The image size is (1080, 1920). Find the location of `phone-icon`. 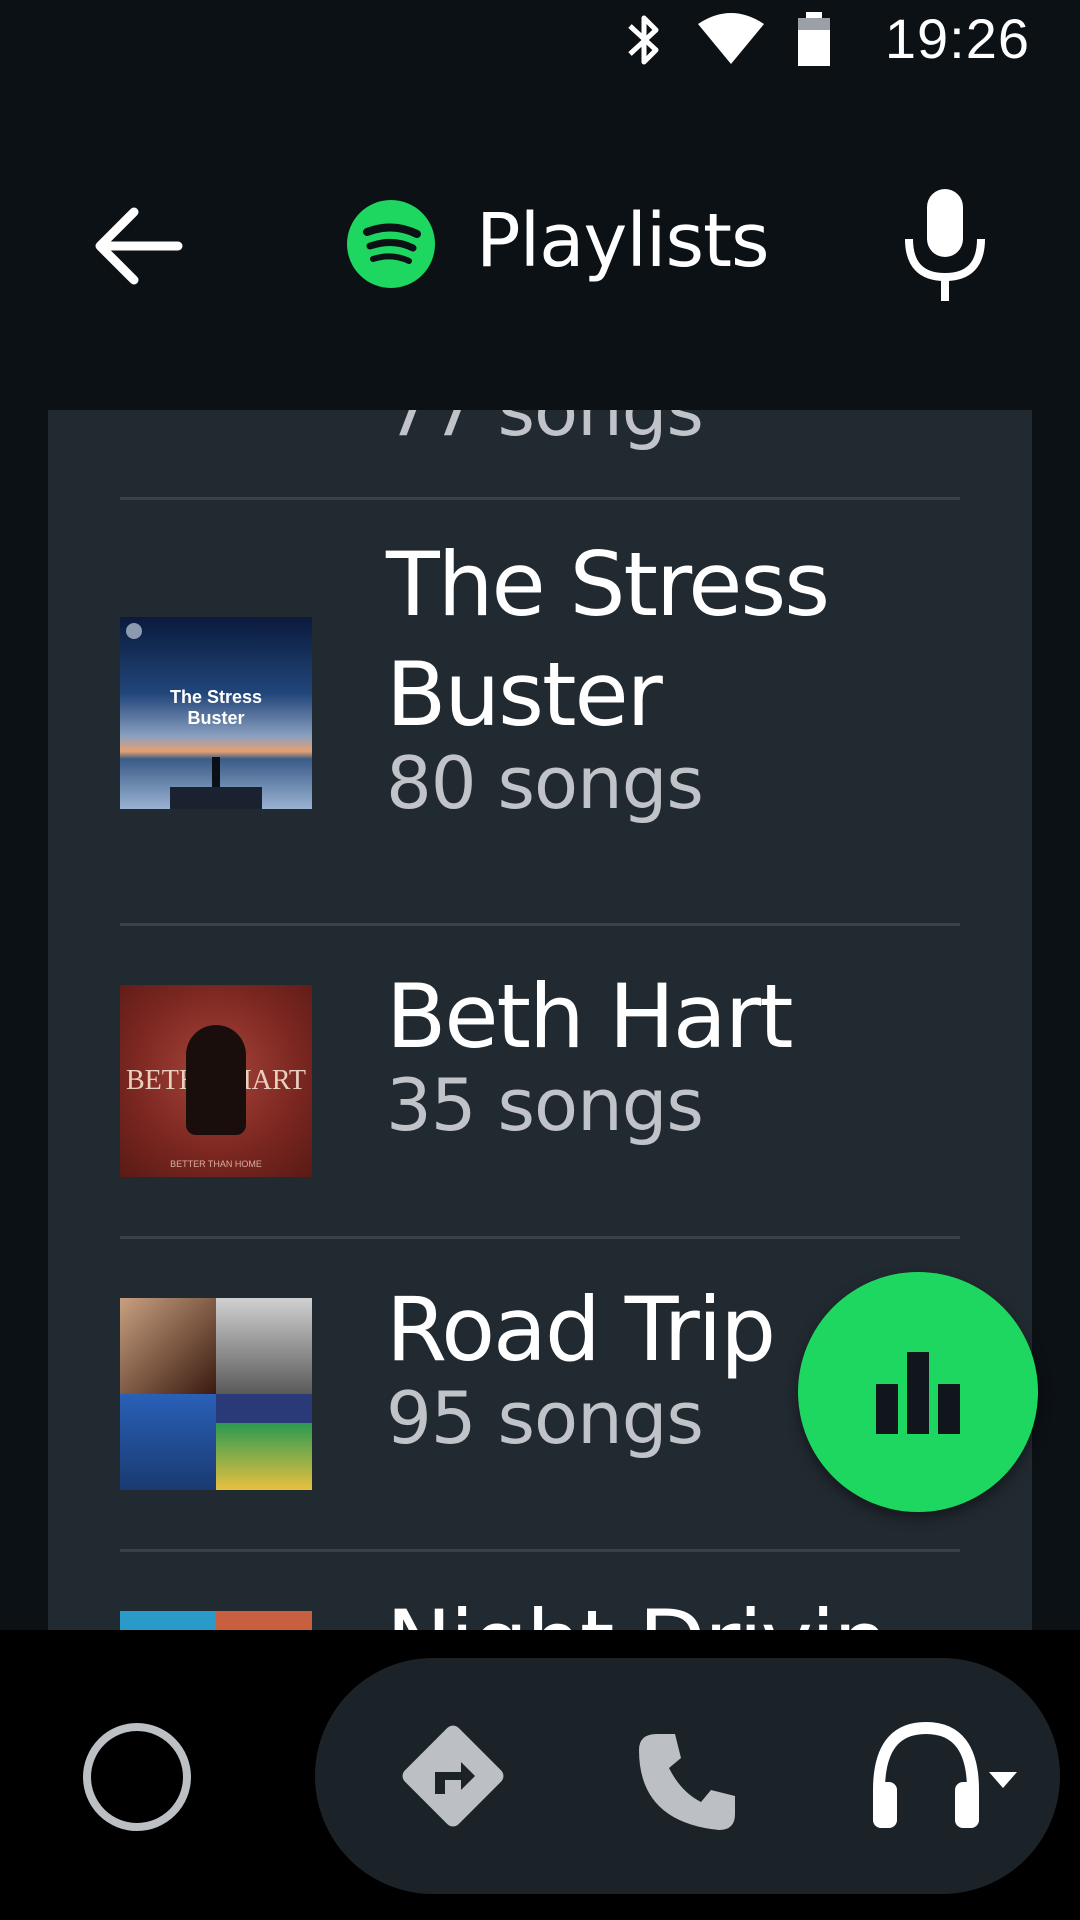

phone-icon is located at coordinates (687, 1782).